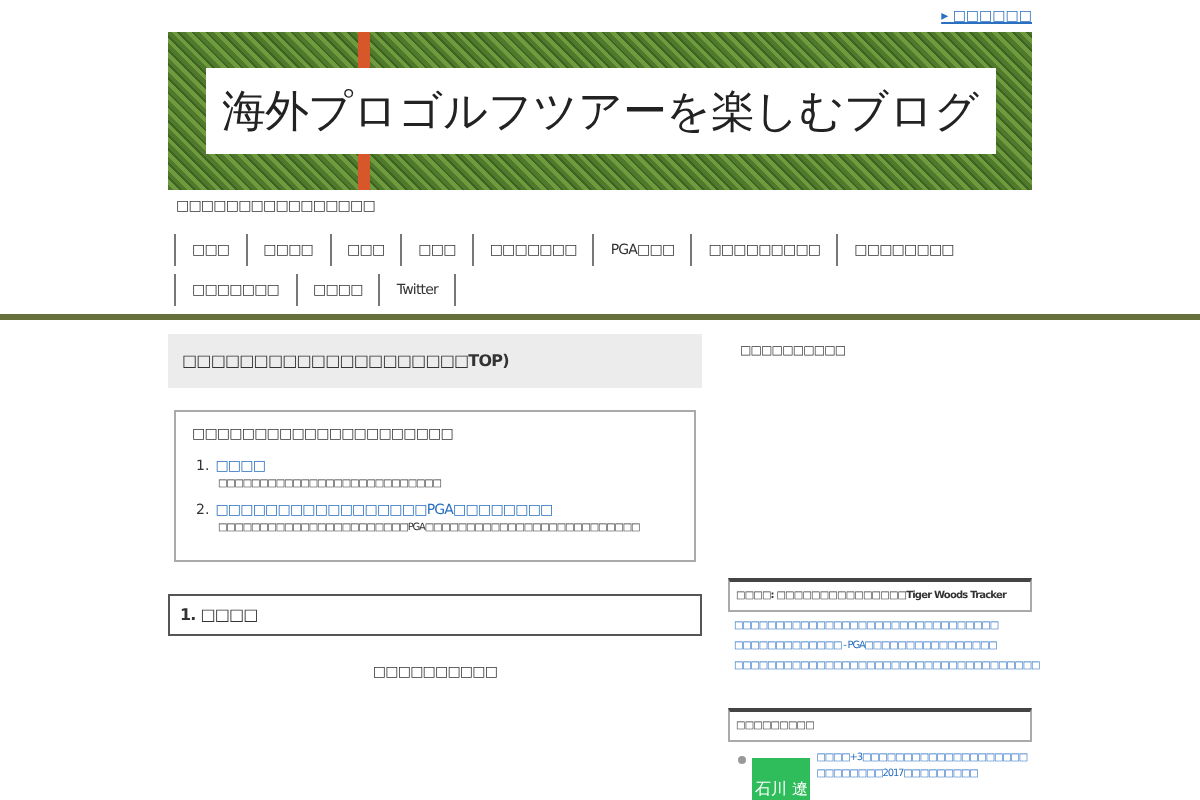 Image resolution: width=1200 pixels, height=800 pixels. I want to click on page-title: □□□□□□□□□□□□□□□□□□□□TOP), so click(435, 361).